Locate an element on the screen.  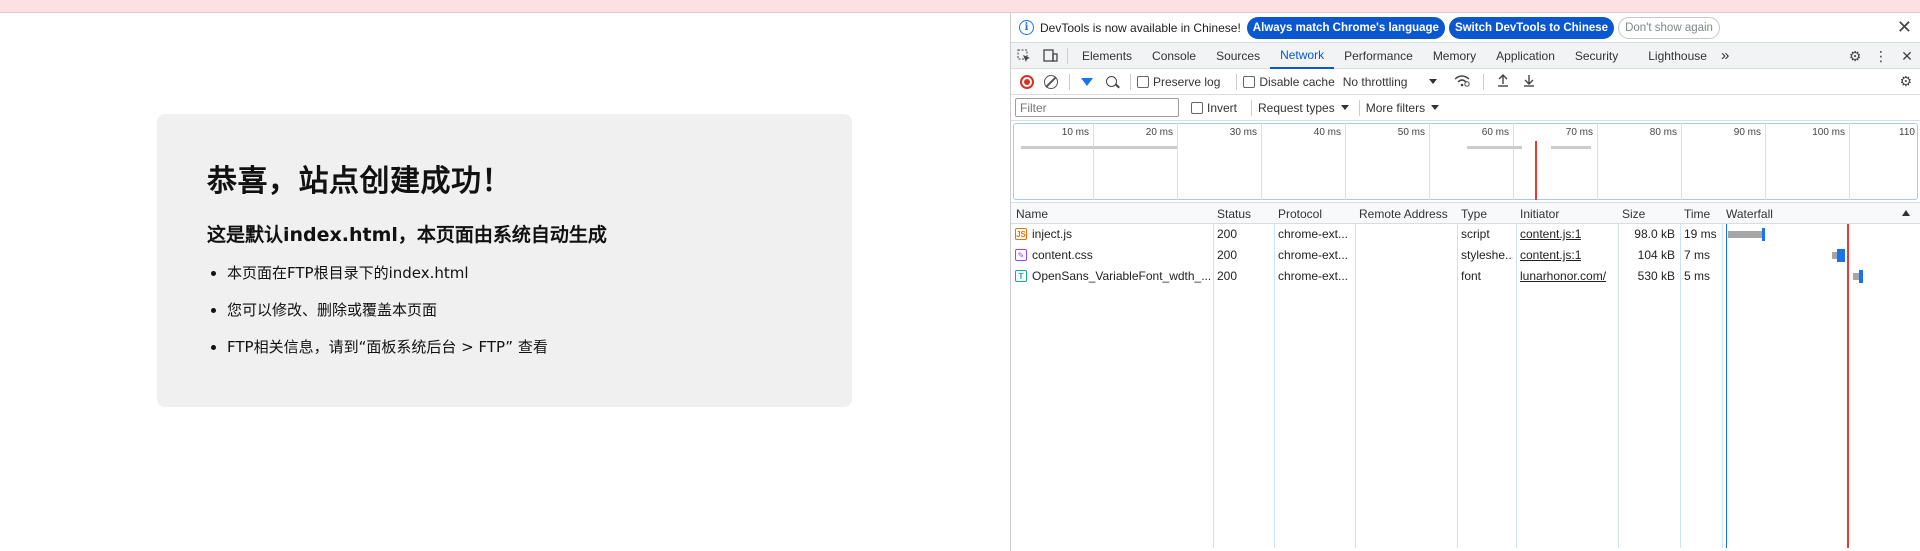
cell-size: 104 kB is located at coordinates (1656, 255).